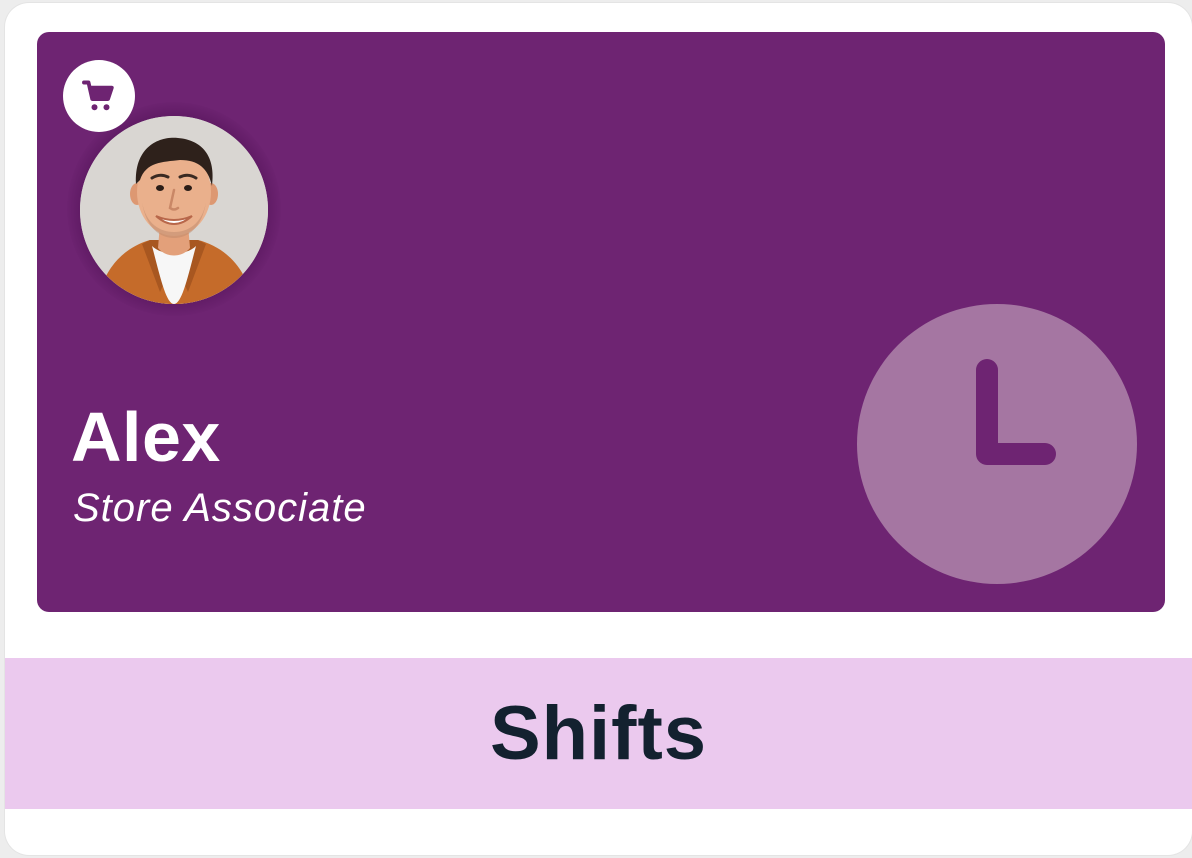 The height and width of the screenshot is (858, 1192). I want to click on role-badge, so click(99, 96).